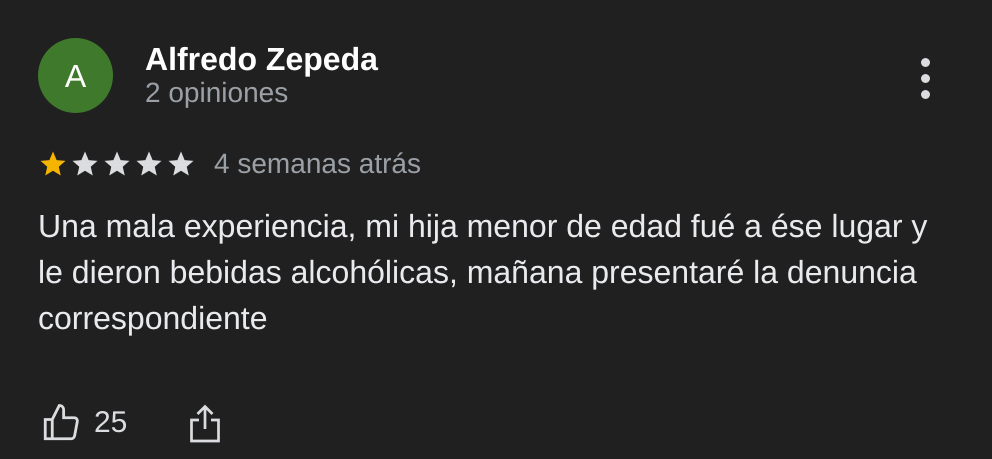 The image size is (992, 459). What do you see at coordinates (217, 93) in the screenshot?
I see `review-count: 2 opiniones` at bounding box center [217, 93].